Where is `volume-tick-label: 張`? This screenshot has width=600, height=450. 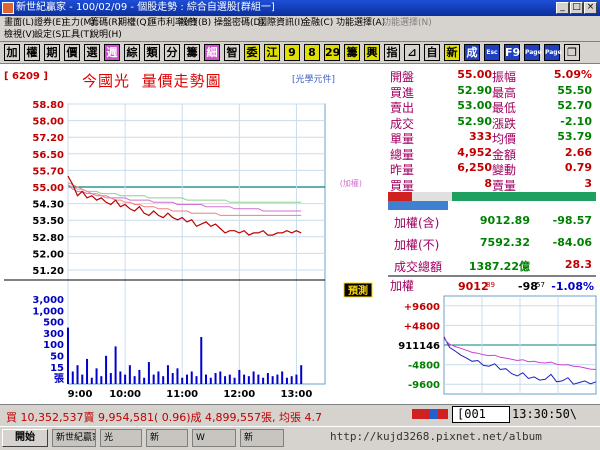 volume-tick-label: 張 is located at coordinates (59, 379).